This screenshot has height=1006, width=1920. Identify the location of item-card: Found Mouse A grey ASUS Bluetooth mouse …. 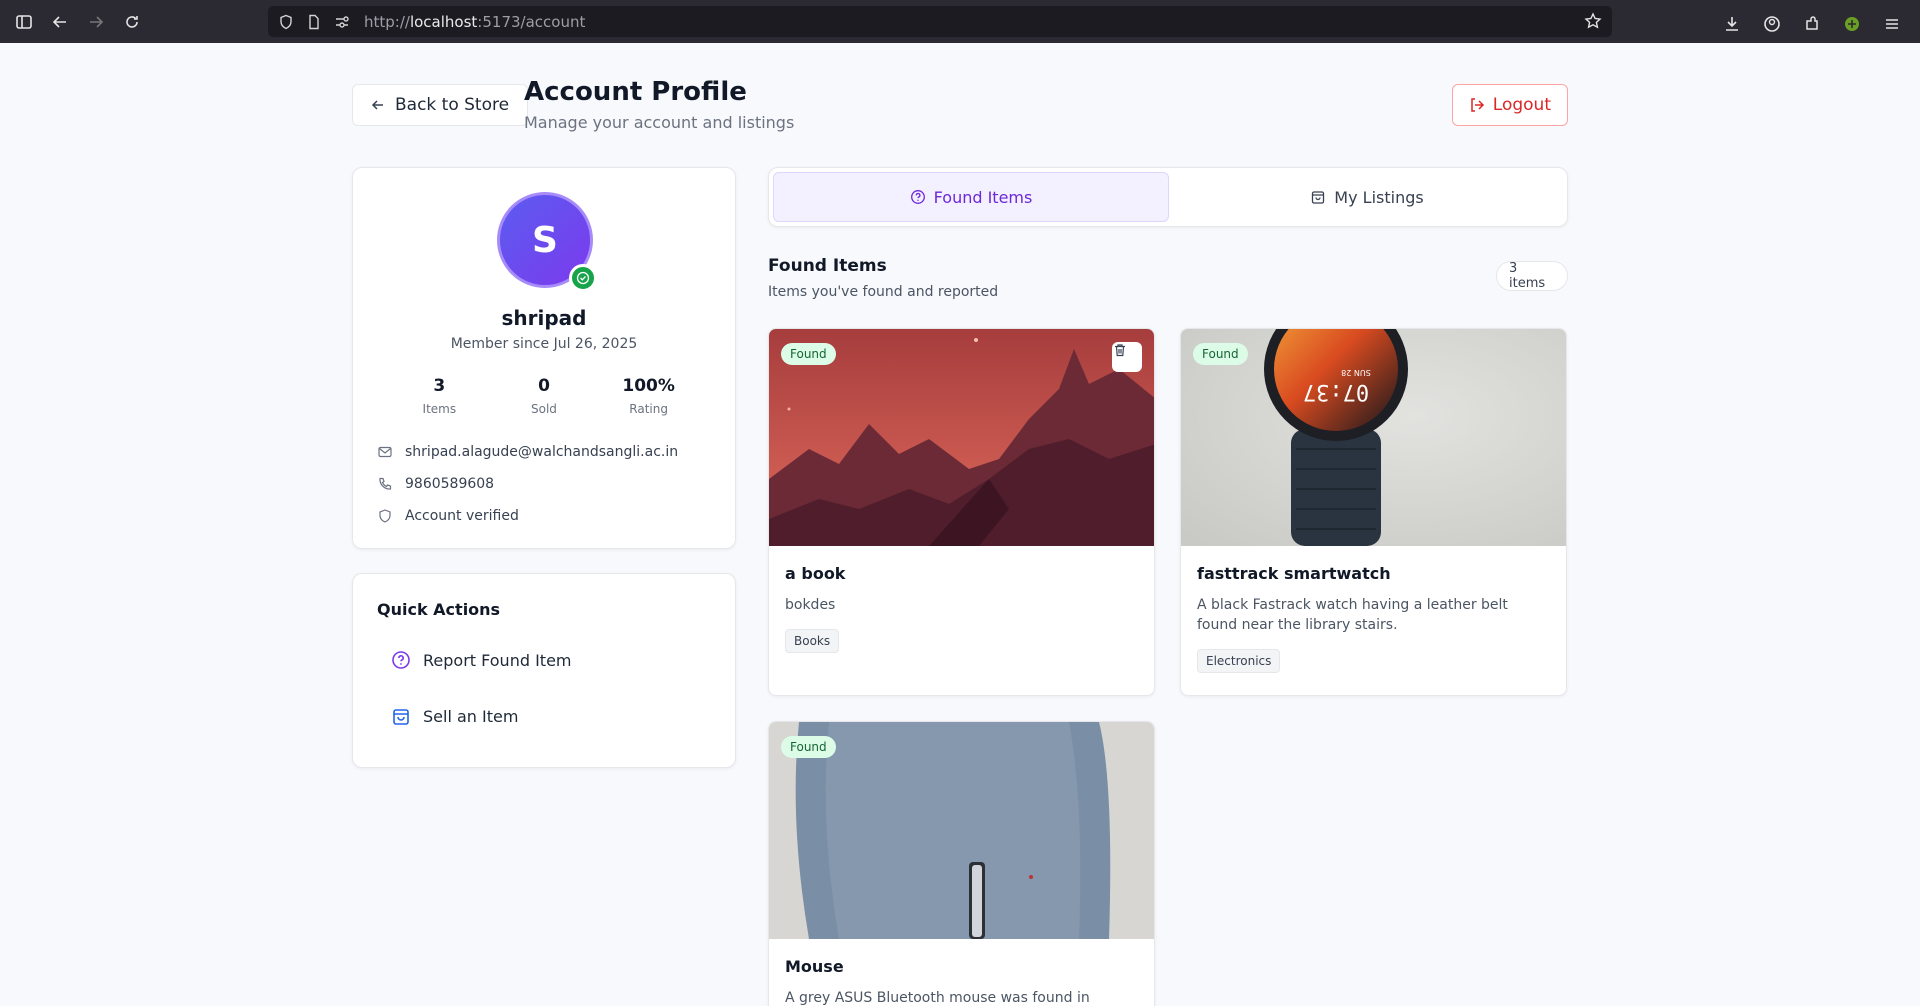
(961, 863).